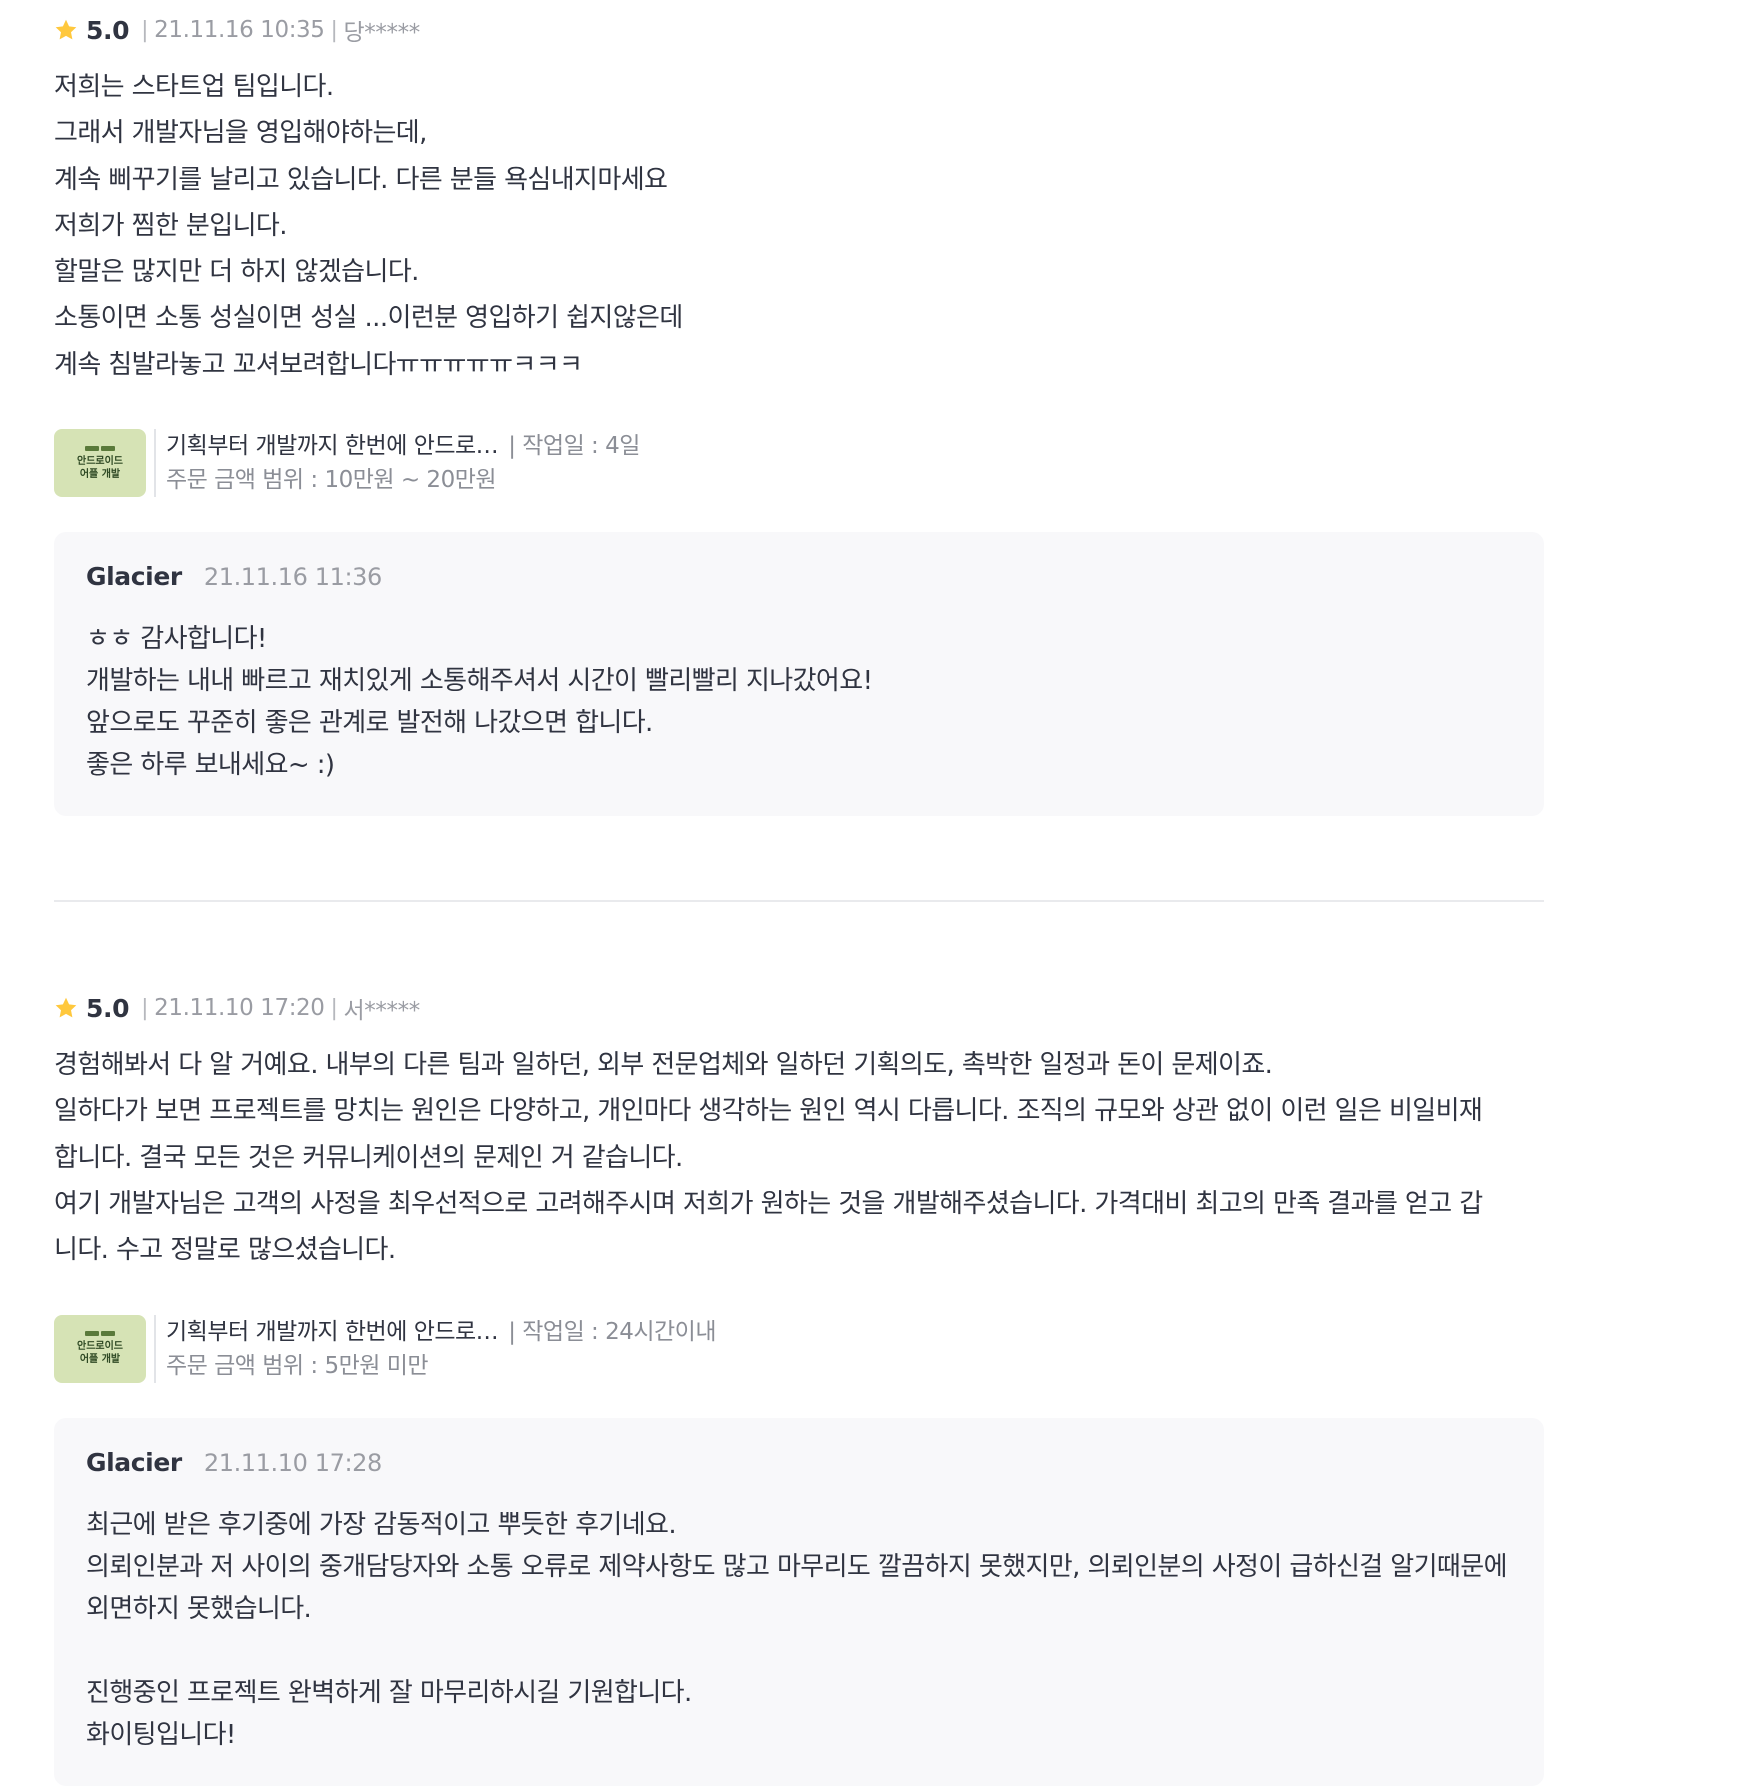  I want to click on reply-header: Glacier 21.11.16 11:36, so click(799, 579).